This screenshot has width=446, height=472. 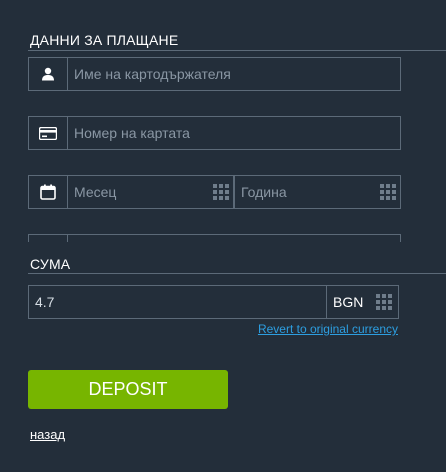 What do you see at coordinates (47, 434) in the screenshot?
I see `back-link: назад` at bounding box center [47, 434].